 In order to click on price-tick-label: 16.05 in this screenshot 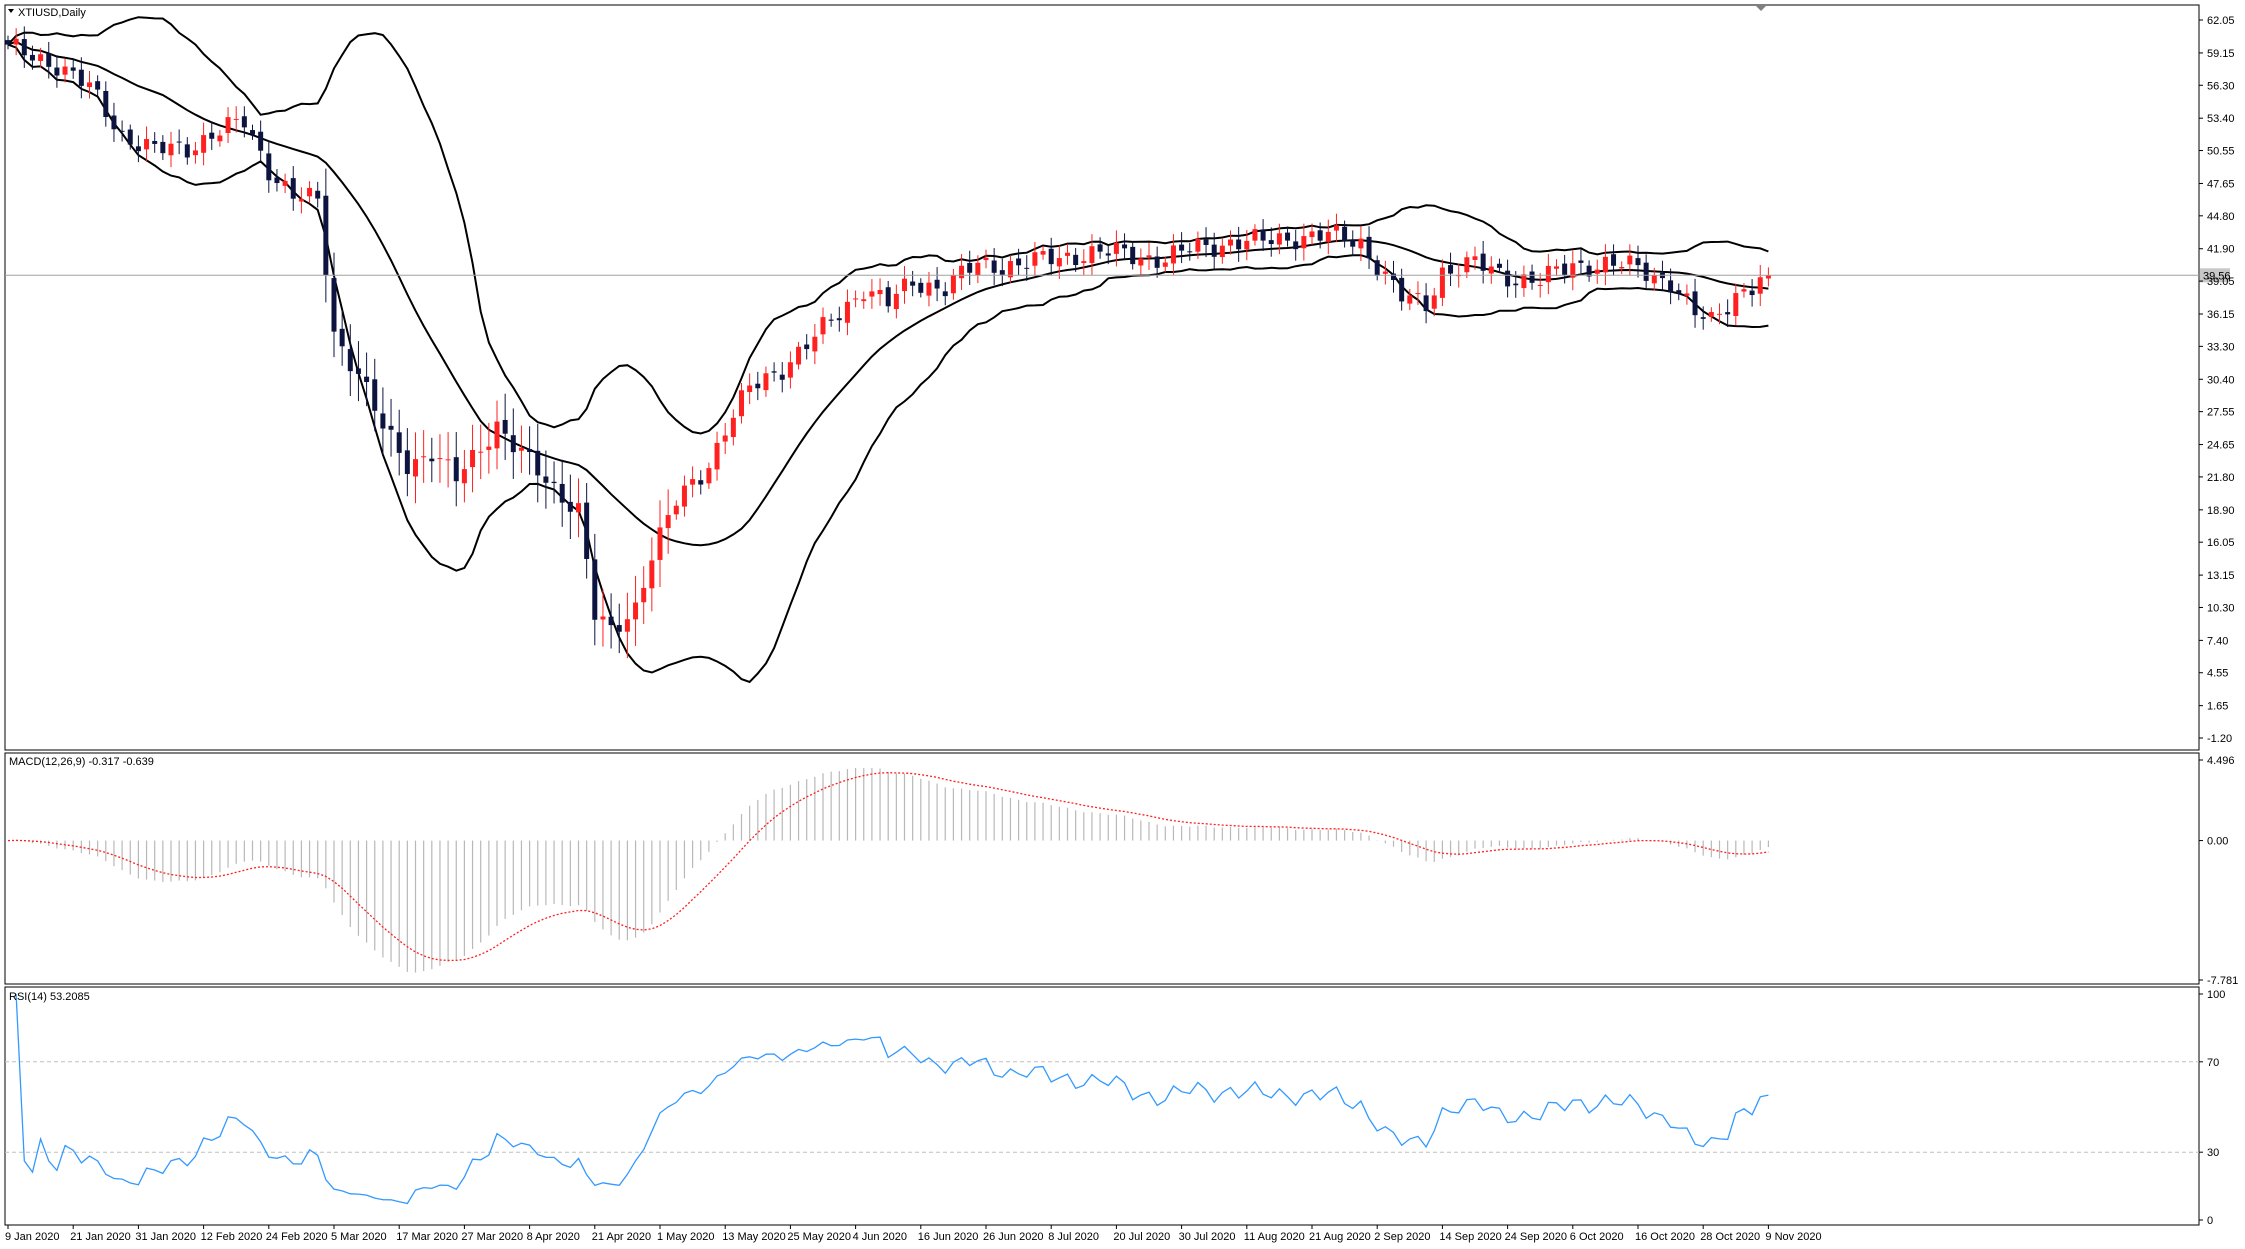, I will do `click(2221, 543)`.